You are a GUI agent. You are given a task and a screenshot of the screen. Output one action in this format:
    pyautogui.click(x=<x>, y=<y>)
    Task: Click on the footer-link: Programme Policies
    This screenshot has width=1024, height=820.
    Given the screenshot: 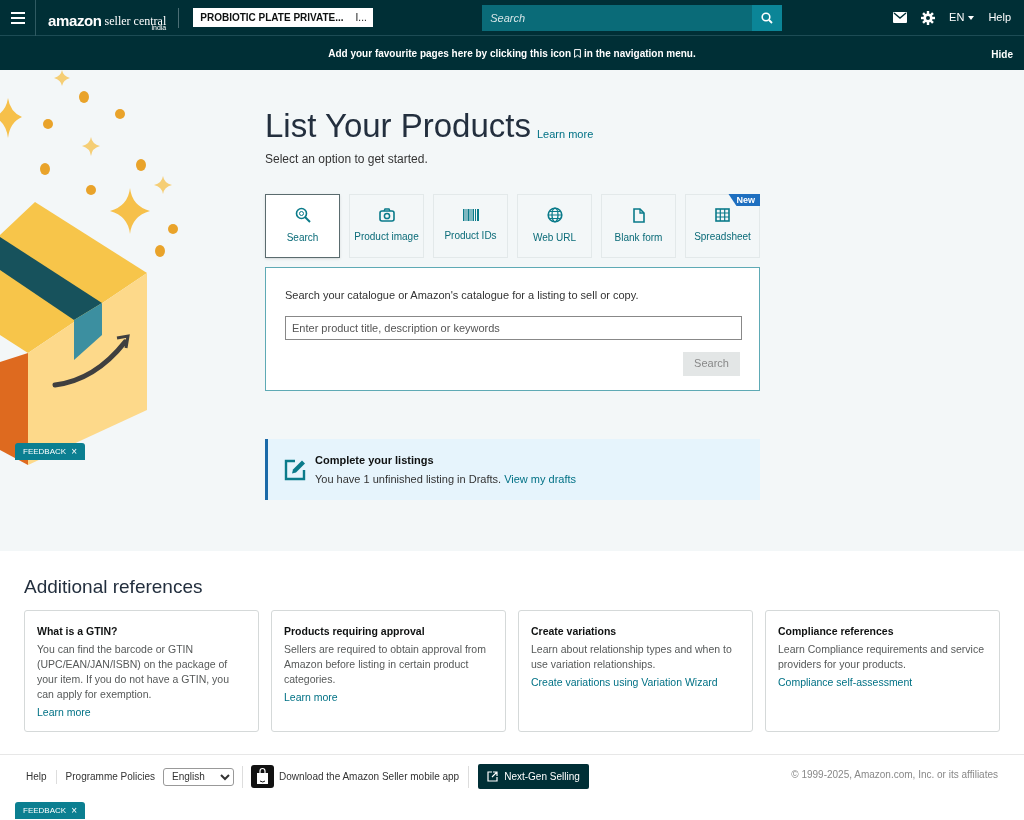 What is the action you would take?
    pyautogui.click(x=110, y=776)
    